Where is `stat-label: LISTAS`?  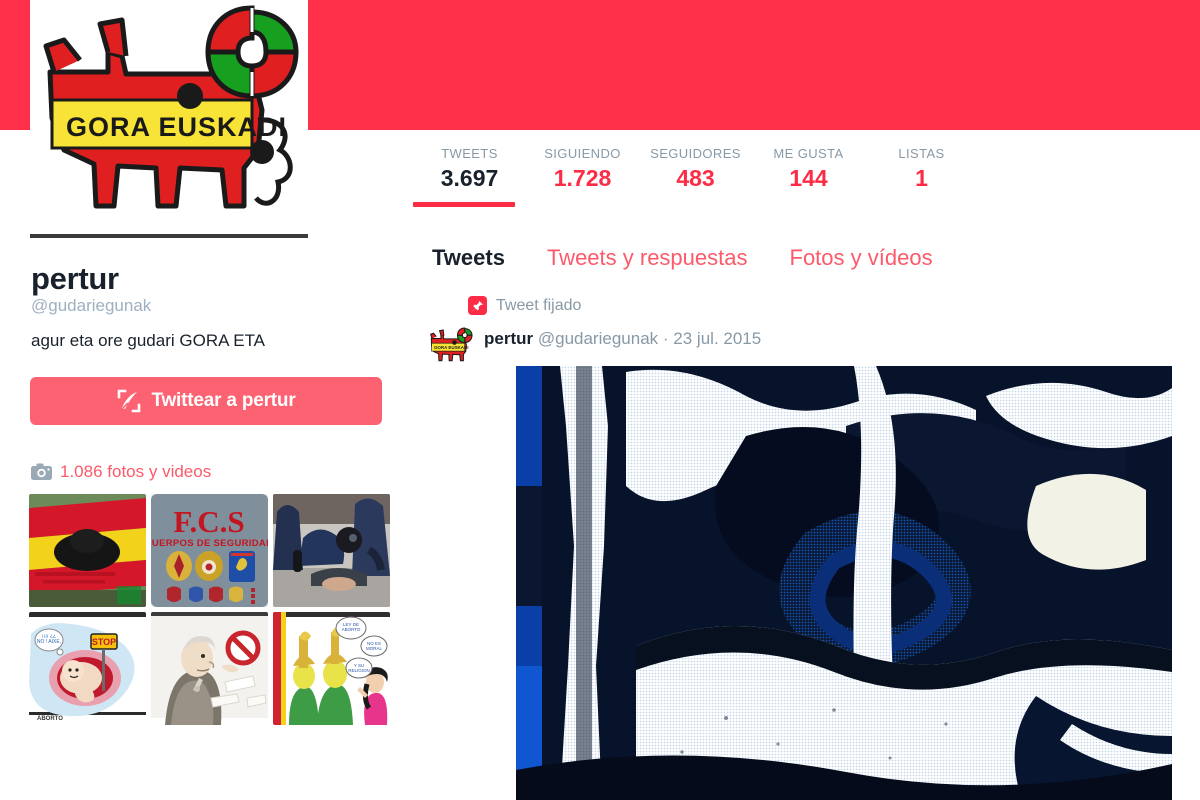 stat-label: LISTAS is located at coordinates (921, 153).